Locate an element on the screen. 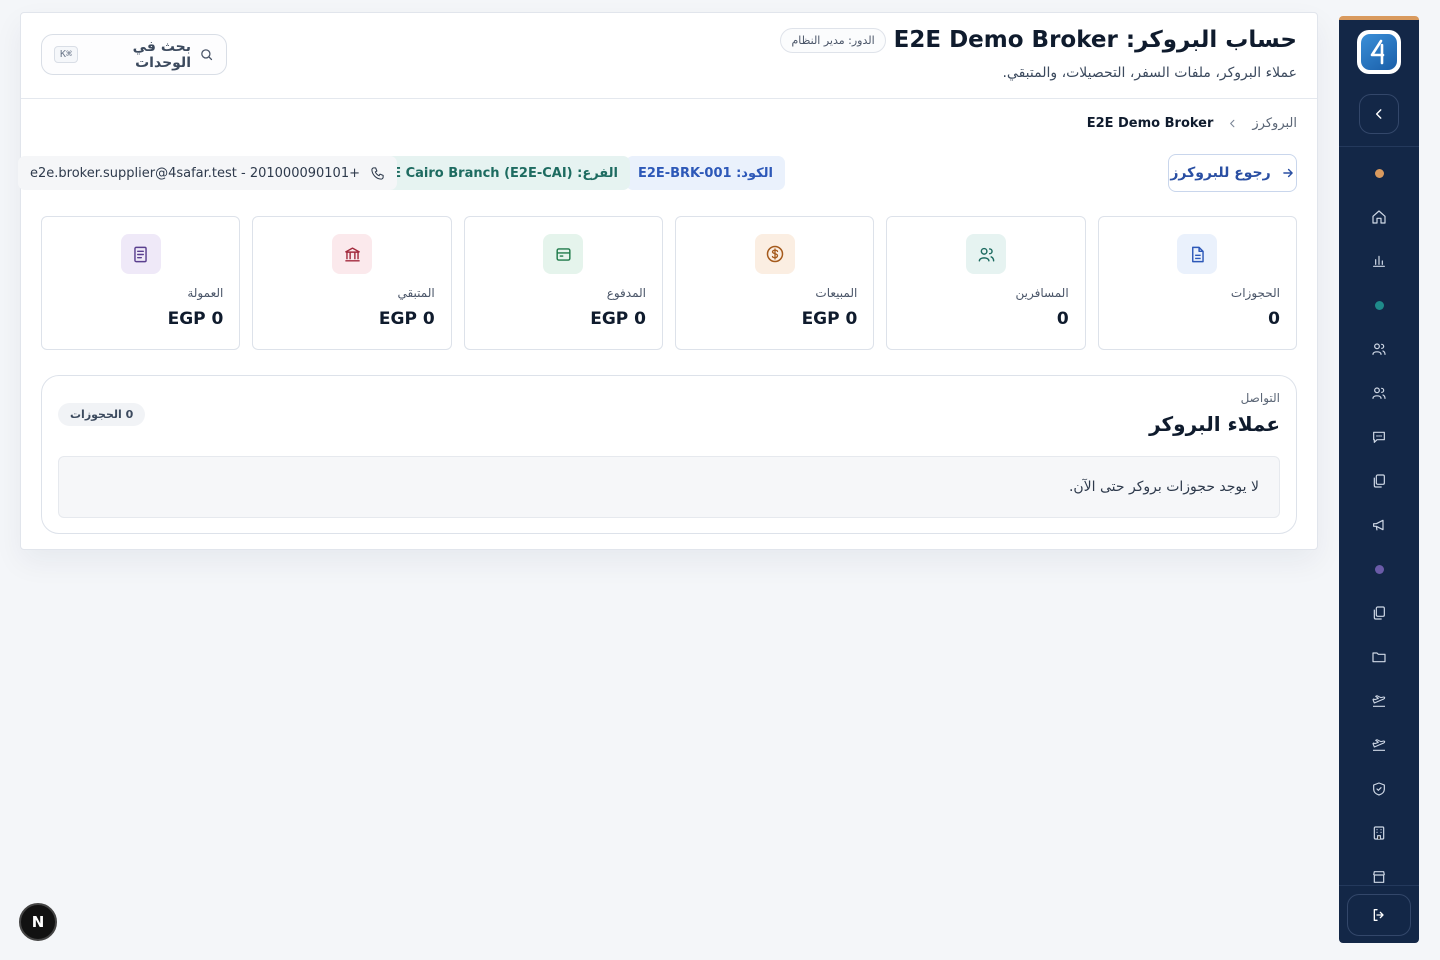 This screenshot has height=960, width=1440. arrow-right-icon is located at coordinates (1287, 173).